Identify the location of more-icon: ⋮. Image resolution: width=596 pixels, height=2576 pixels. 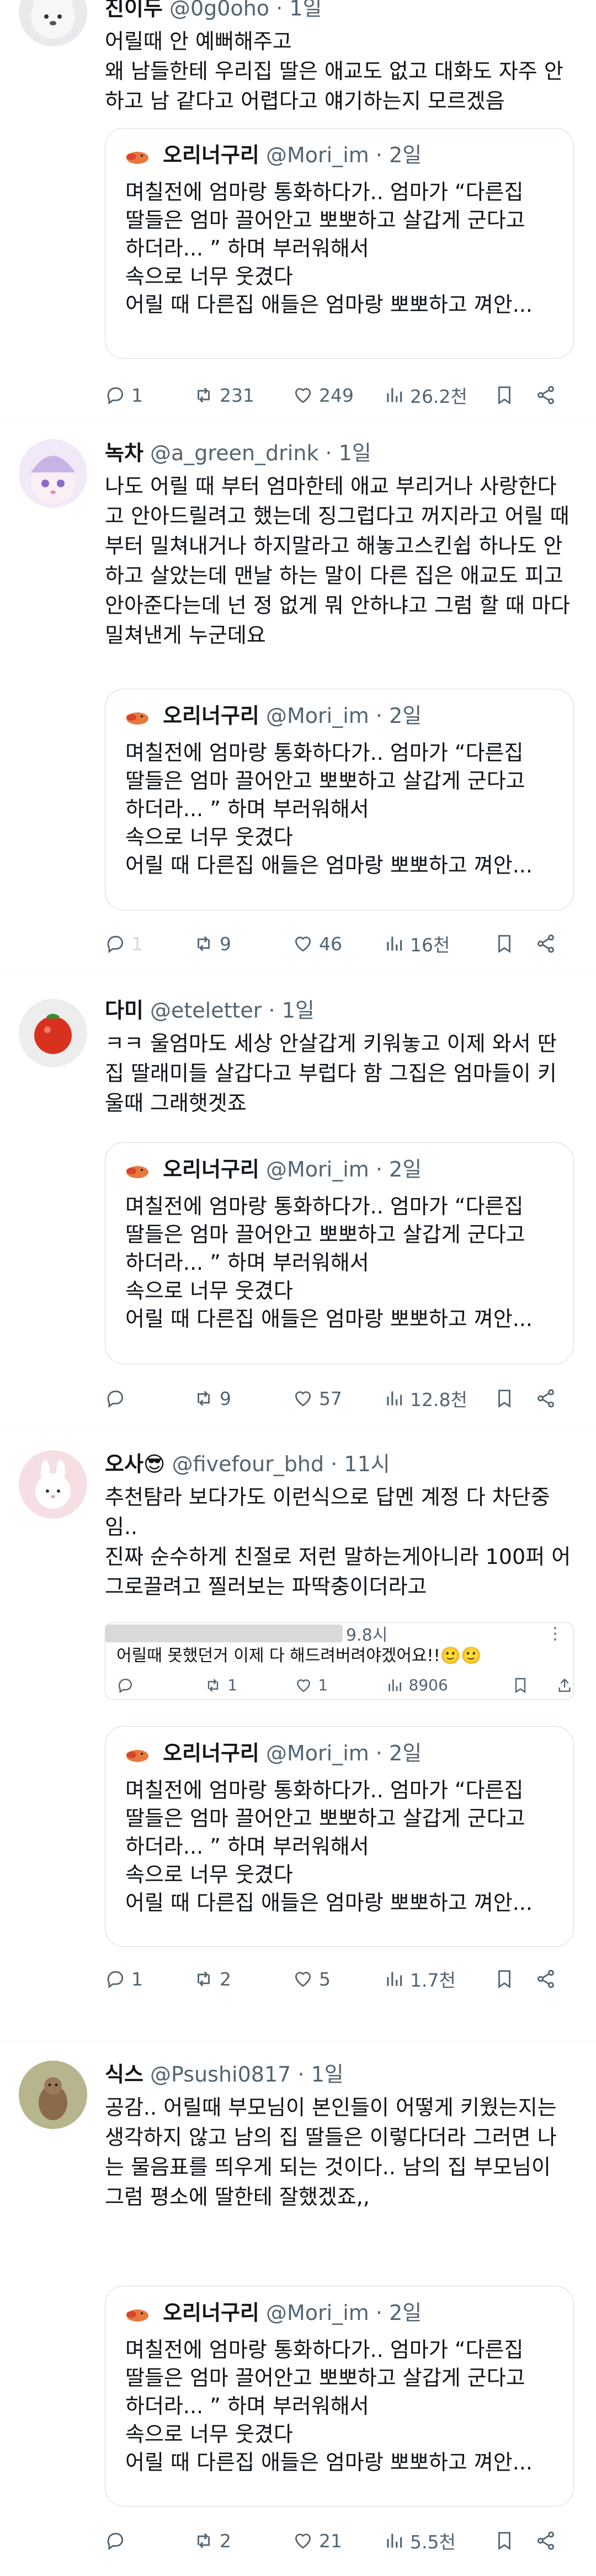
(555, 1633).